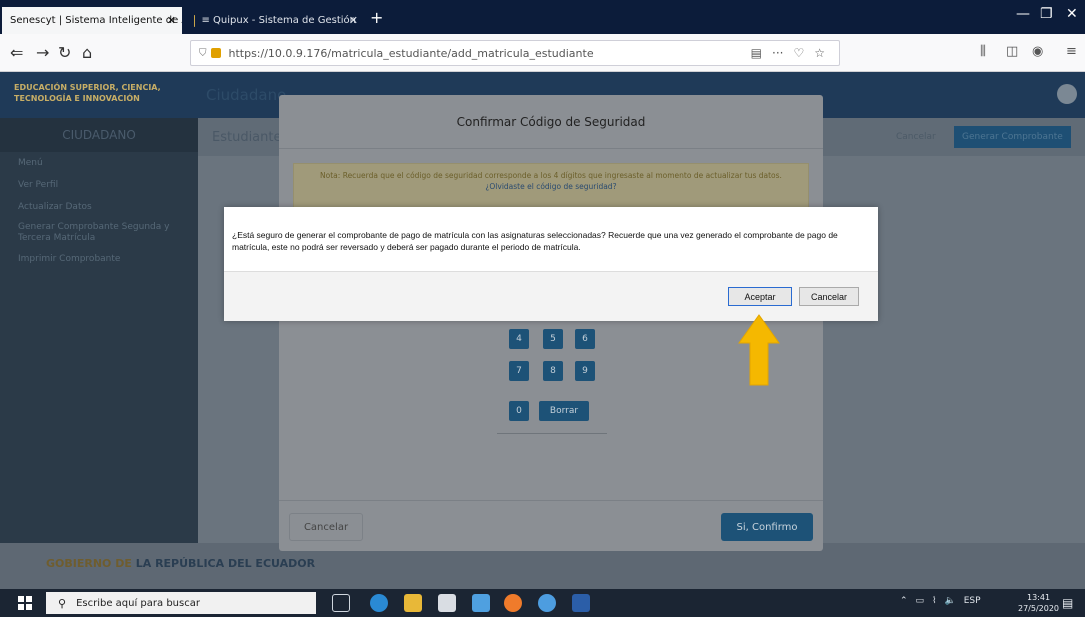 The width and height of the screenshot is (1085, 617). I want to click on back-icon: ⇐, so click(16, 52).